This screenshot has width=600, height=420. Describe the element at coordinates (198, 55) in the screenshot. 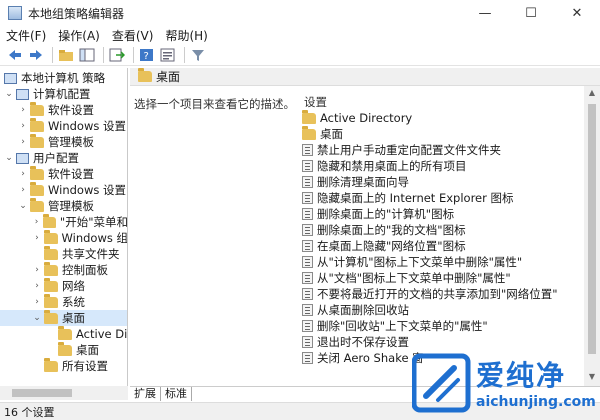

I see `filter-icon` at that location.